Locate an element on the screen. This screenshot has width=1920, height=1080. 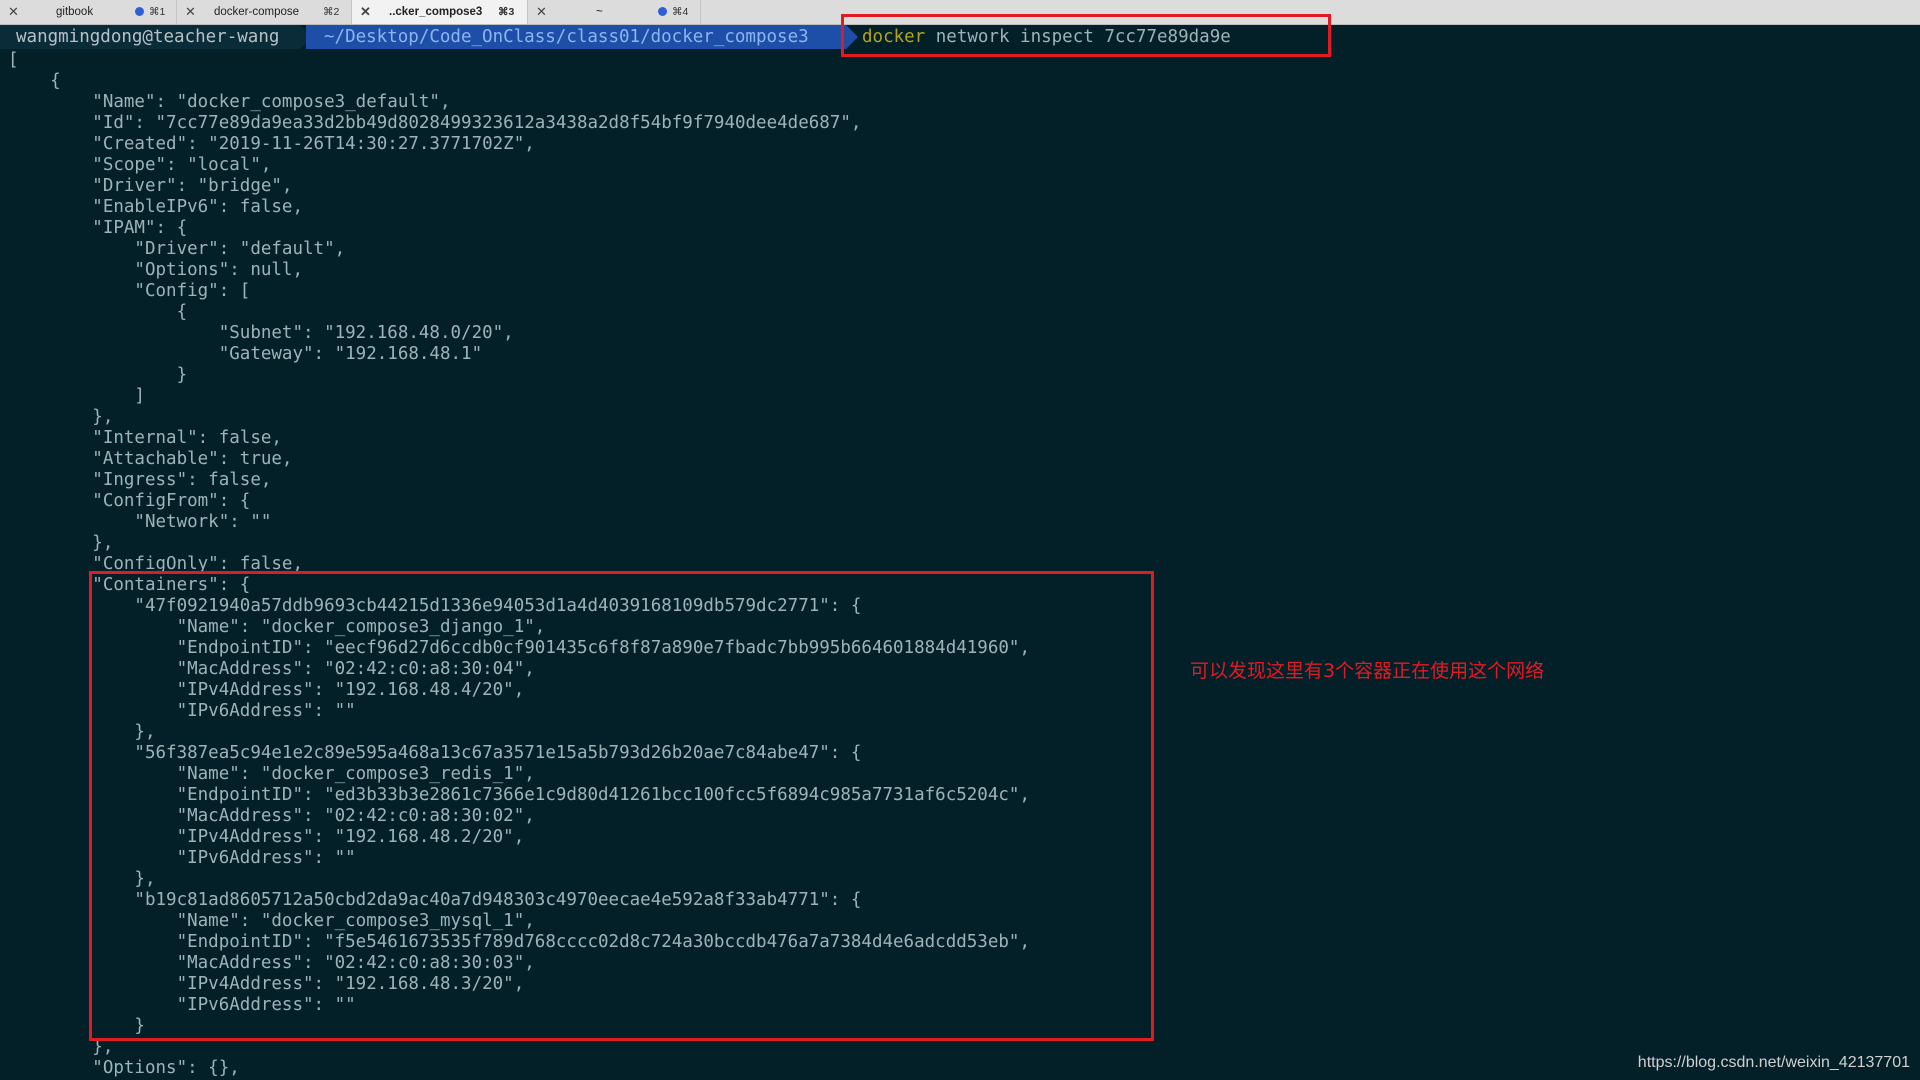
tab-title: ..cker_compose3 is located at coordinates (436, 12).